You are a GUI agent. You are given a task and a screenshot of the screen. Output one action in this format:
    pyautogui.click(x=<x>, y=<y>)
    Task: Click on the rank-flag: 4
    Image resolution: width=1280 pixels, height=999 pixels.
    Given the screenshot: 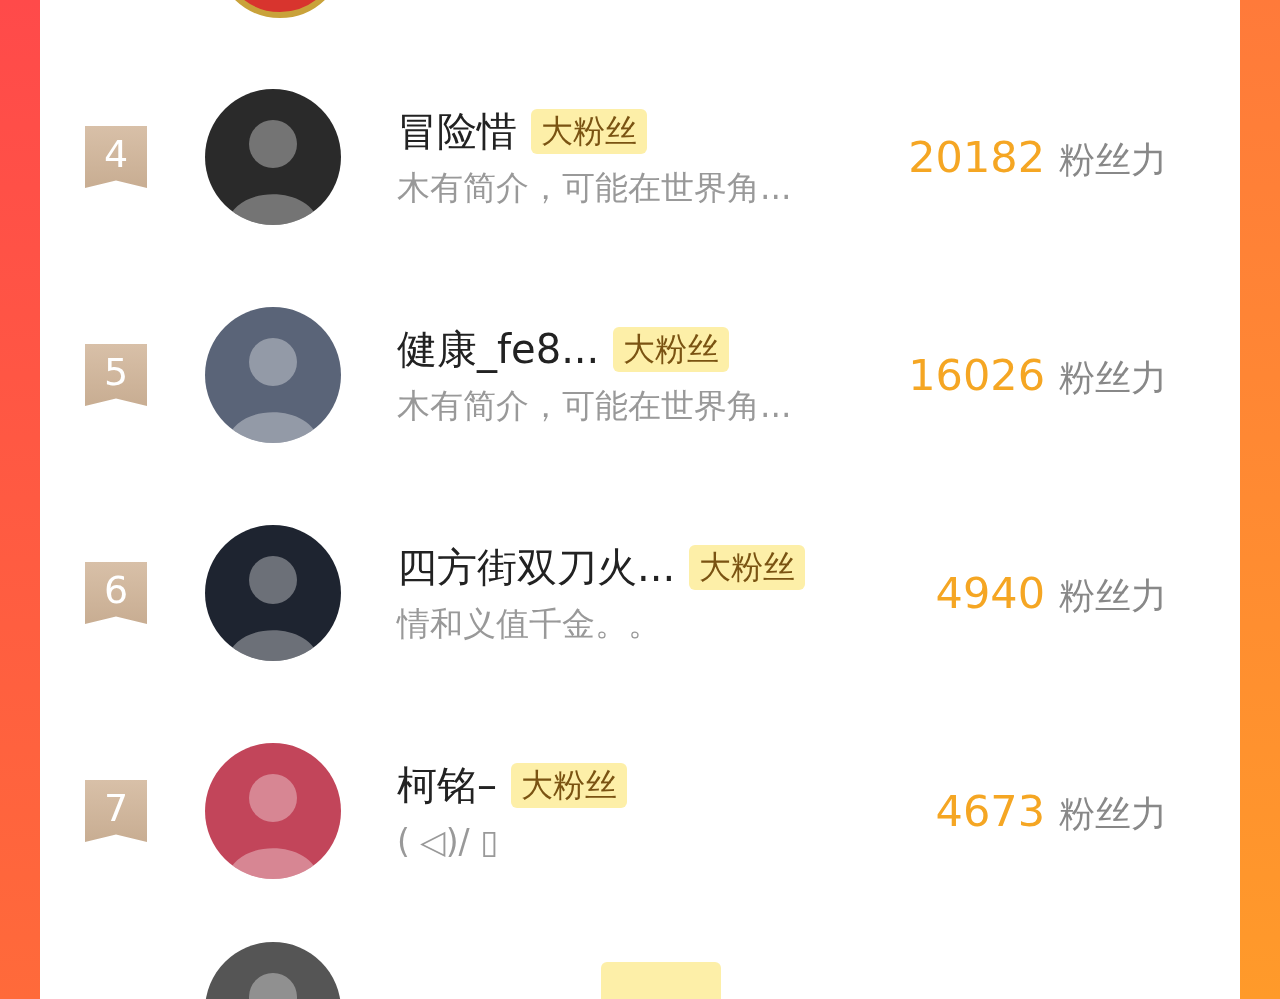 What is the action you would take?
    pyautogui.click(x=116, y=157)
    